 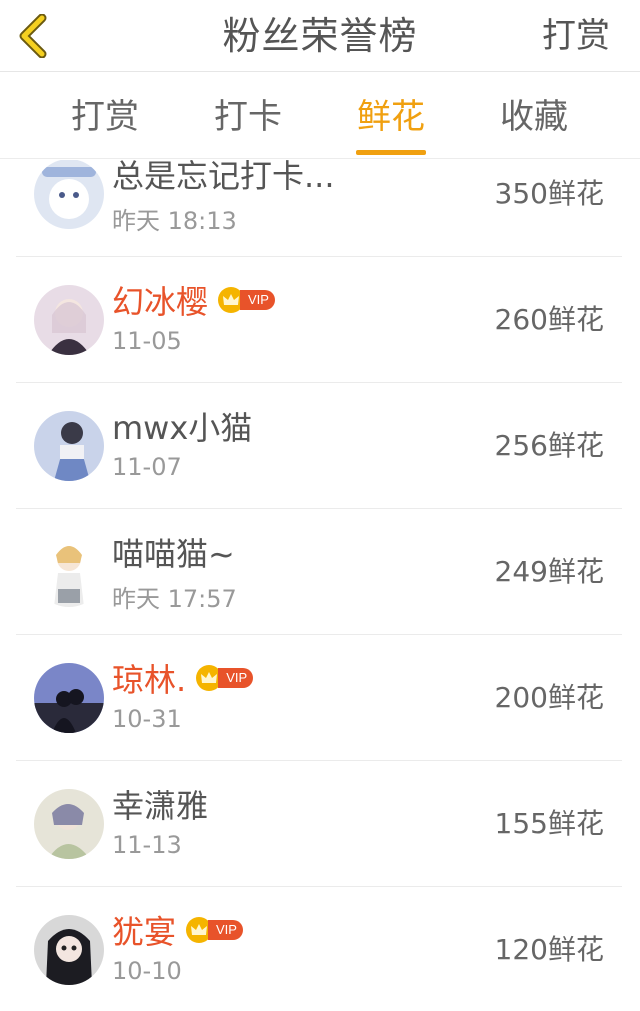 I want to click on list-item: 琼林. VIP 10-31 200鲜花, so click(x=319, y=698).